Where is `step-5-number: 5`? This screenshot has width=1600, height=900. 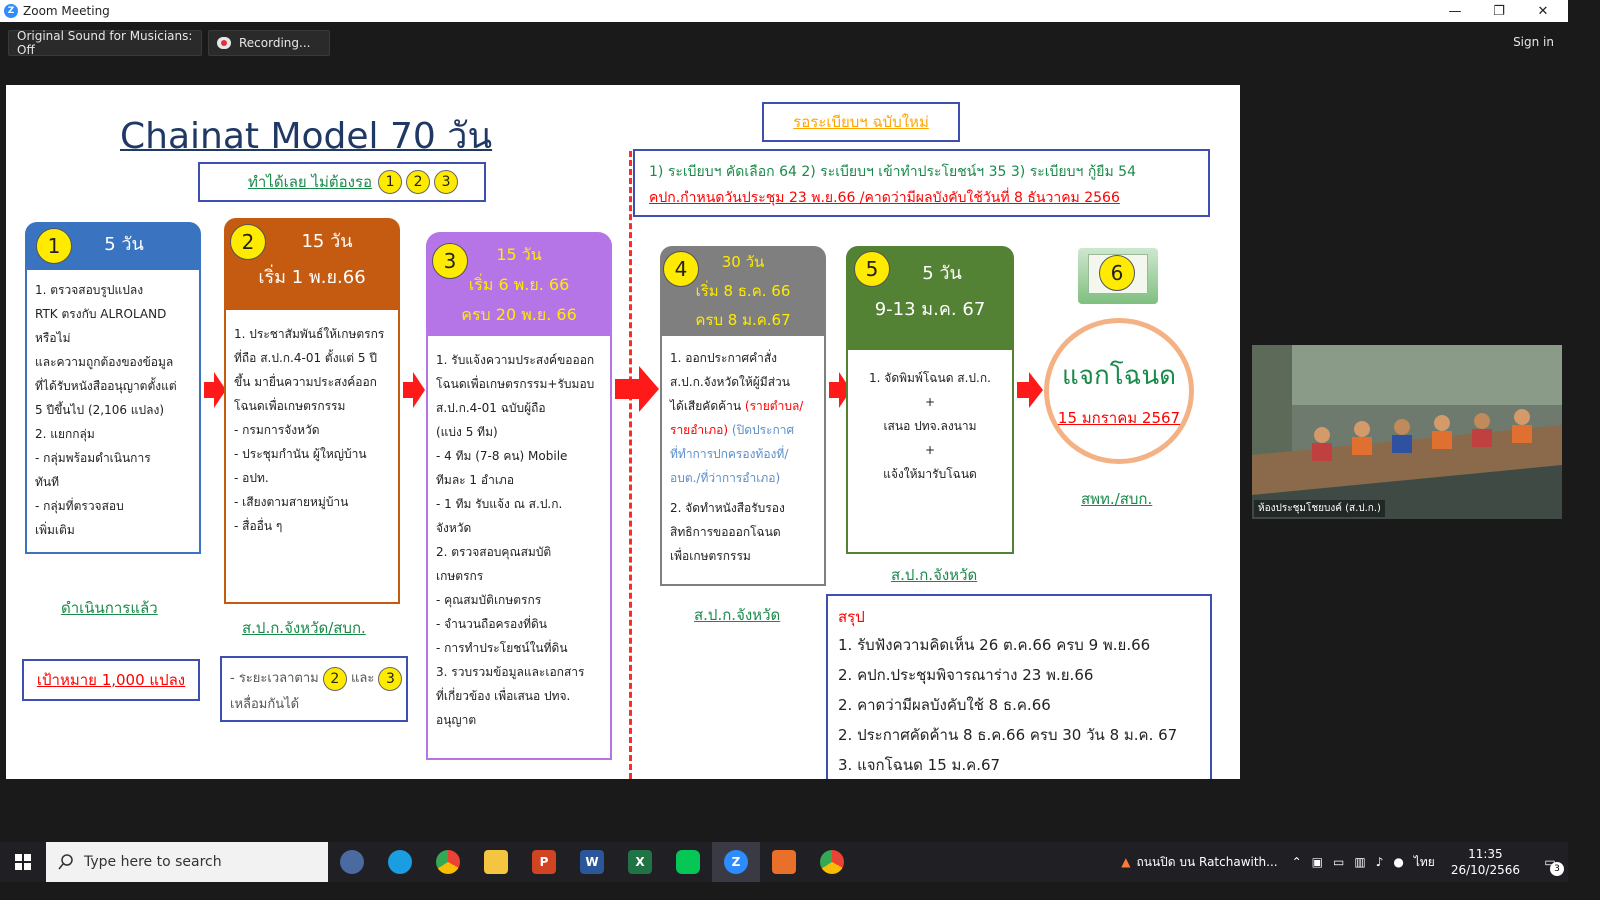
step-5-number: 5 is located at coordinates (872, 269).